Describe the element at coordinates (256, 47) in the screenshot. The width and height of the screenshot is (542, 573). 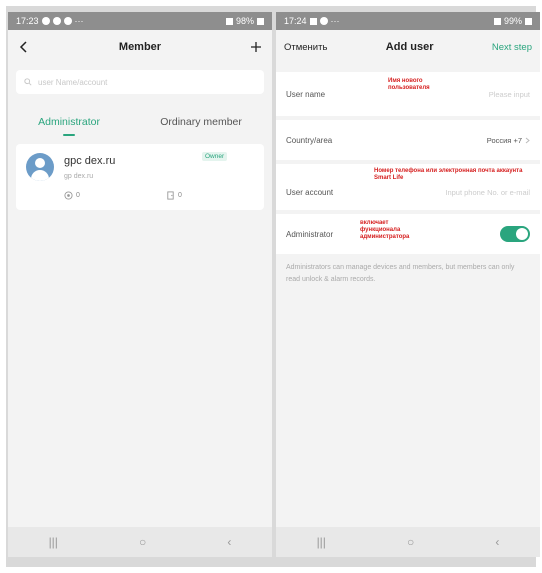
I see `plus-icon` at that location.